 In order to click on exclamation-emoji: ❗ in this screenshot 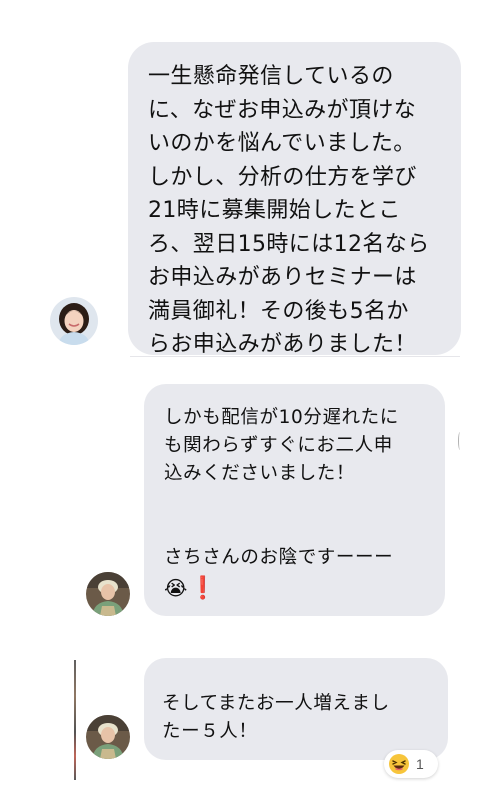, I will do `click(203, 588)`.